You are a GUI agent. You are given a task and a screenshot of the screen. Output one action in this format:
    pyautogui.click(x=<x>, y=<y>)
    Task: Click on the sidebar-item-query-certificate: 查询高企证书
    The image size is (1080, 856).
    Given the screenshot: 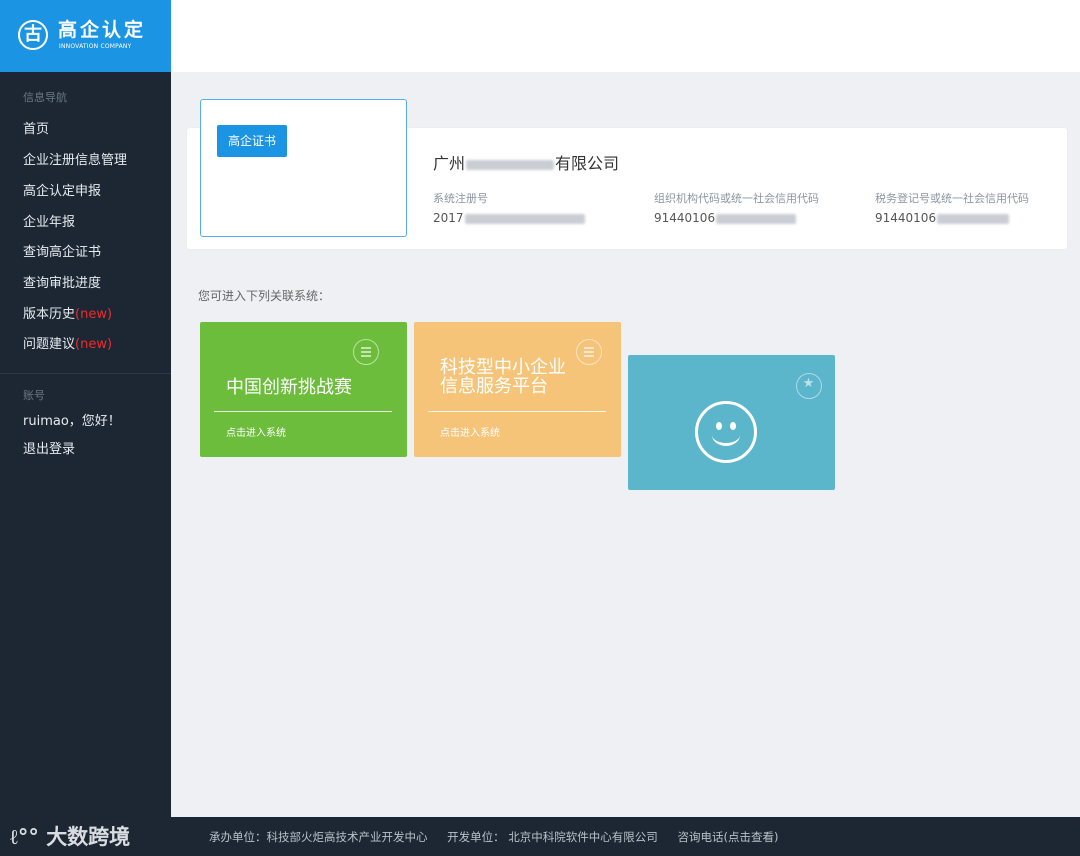 What is the action you would take?
    pyautogui.click(x=62, y=253)
    